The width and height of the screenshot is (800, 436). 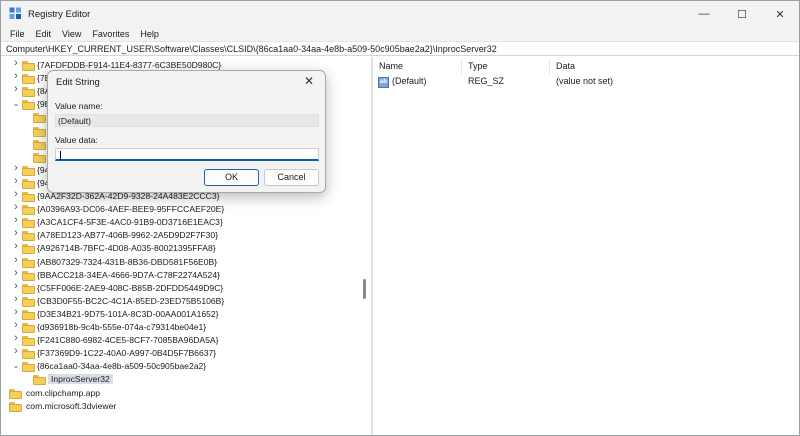 I want to click on tree-item: › {A926714B-7BFC-4D08-A035-80021395FFA8}, so click(x=181, y=248).